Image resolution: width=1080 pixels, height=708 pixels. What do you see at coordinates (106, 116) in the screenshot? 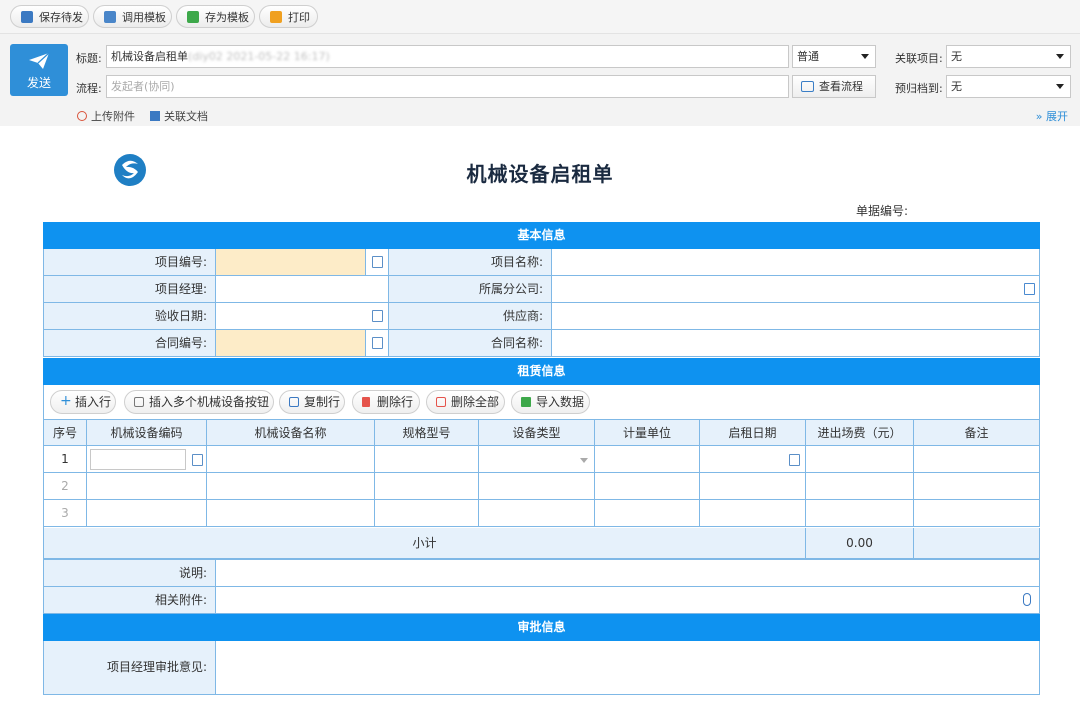
I see `upload-attachment-link: 上传附件` at bounding box center [106, 116].